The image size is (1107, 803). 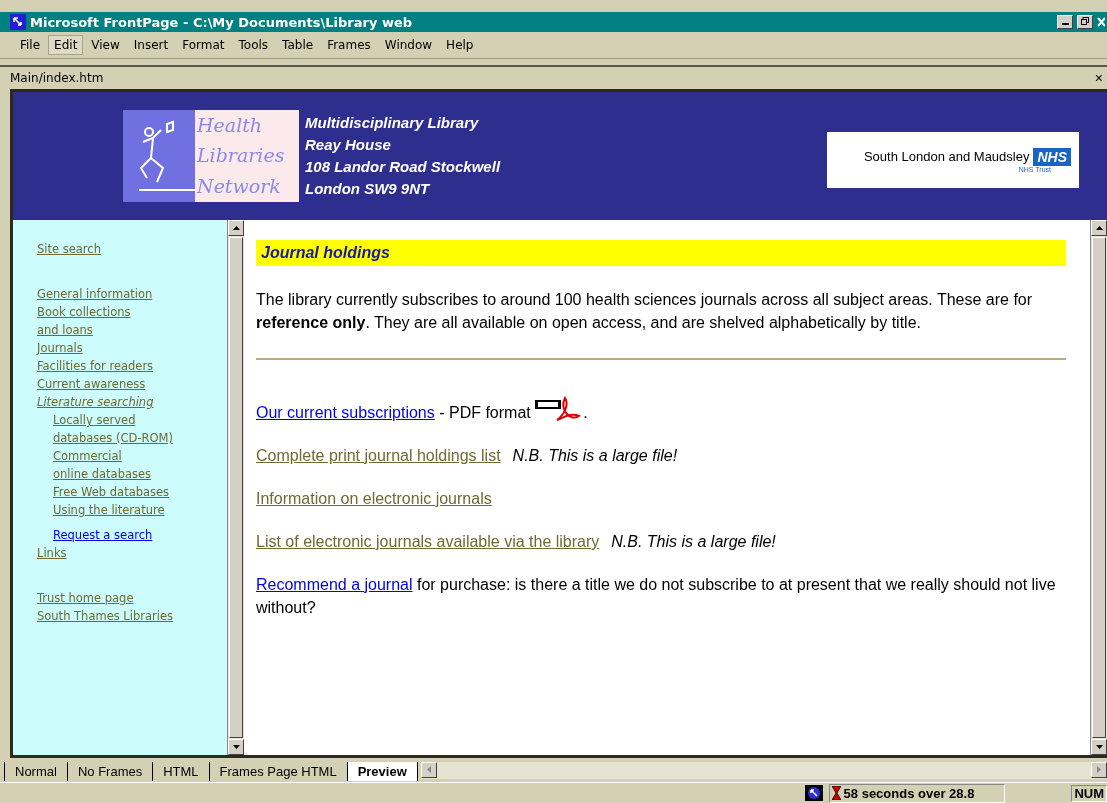 I want to click on menu-item: Help, so click(x=460, y=45).